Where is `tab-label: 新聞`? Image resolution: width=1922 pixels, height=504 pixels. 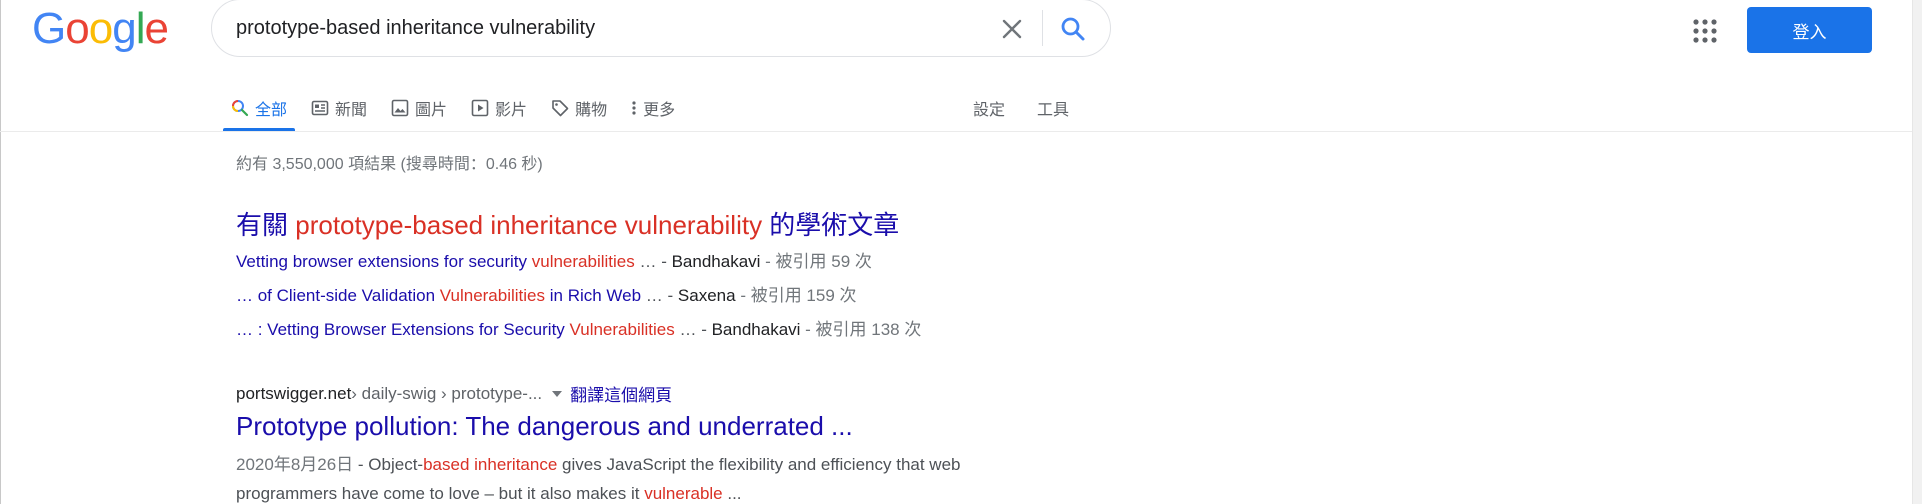 tab-label: 新聞 is located at coordinates (351, 110).